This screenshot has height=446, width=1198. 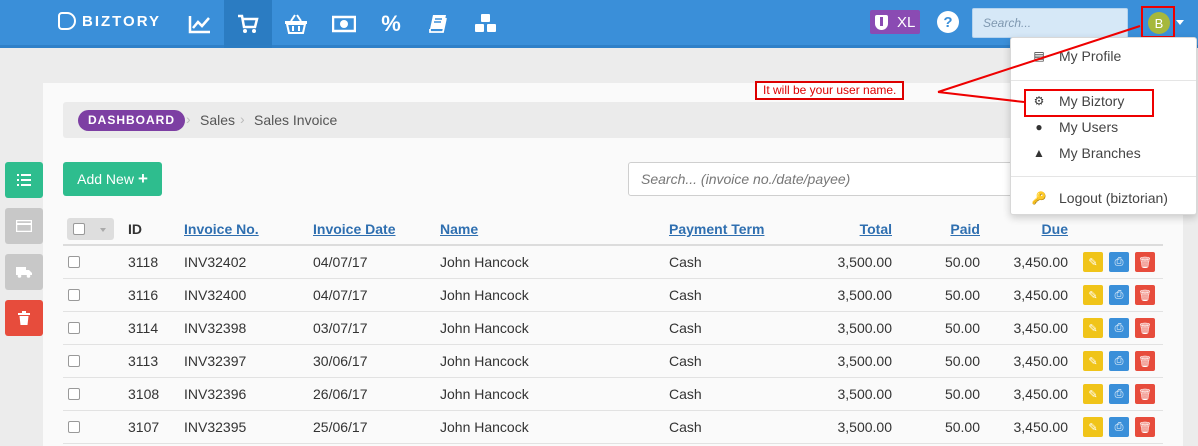 What do you see at coordinates (24, 180) in the screenshot?
I see `list-view-button` at bounding box center [24, 180].